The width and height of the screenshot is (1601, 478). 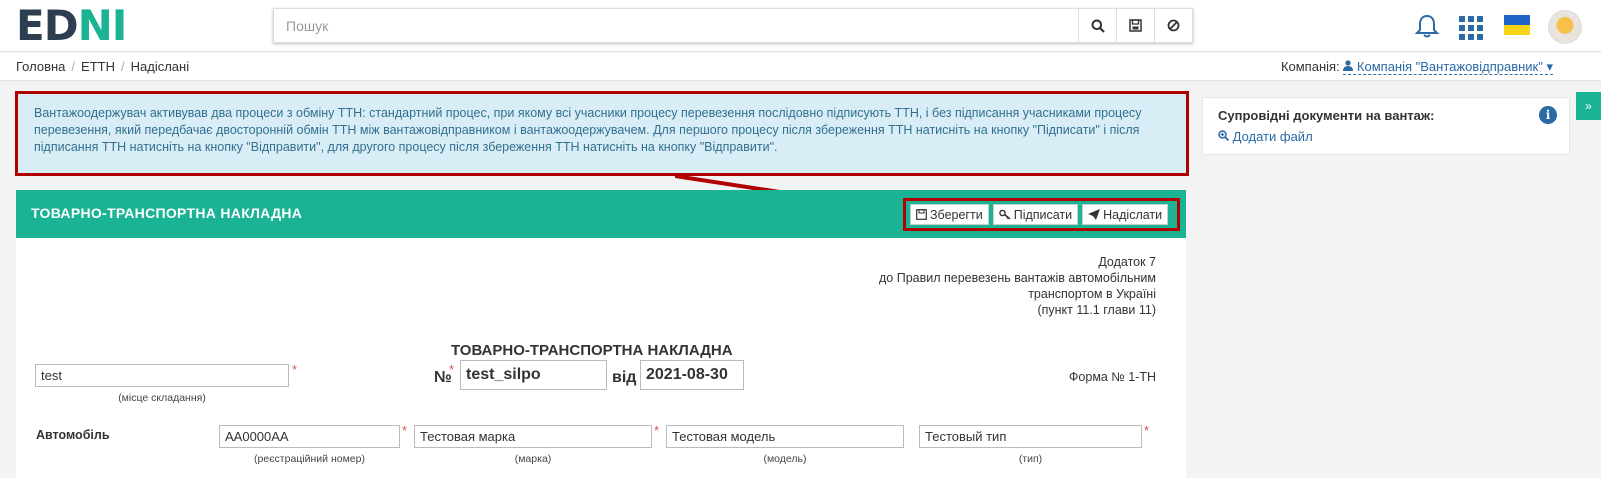 I want to click on apps-grid-icon, so click(x=1471, y=28).